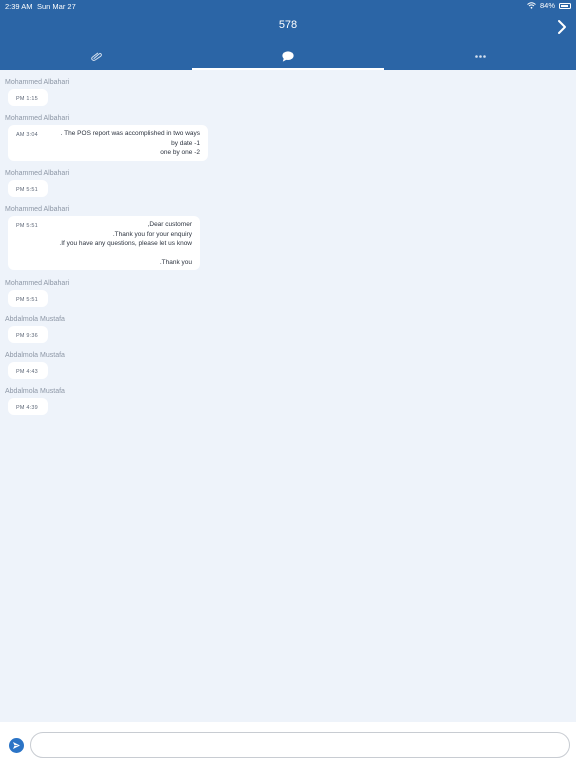 The image size is (576, 768). I want to click on message-item: Mohammed Albahari PM 1:15, so click(37, 92).